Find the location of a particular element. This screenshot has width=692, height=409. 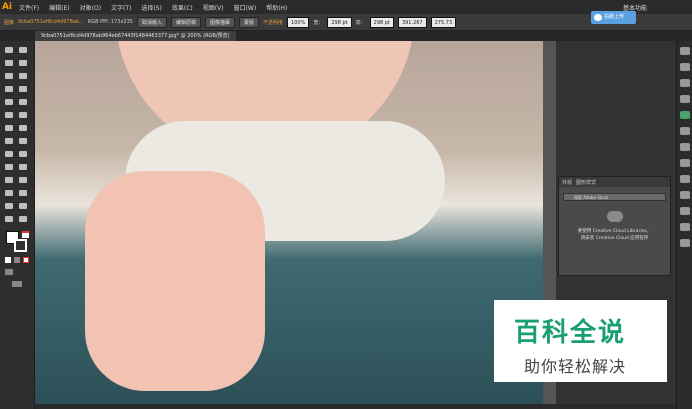

height-label: 高： is located at coordinates (360, 22).